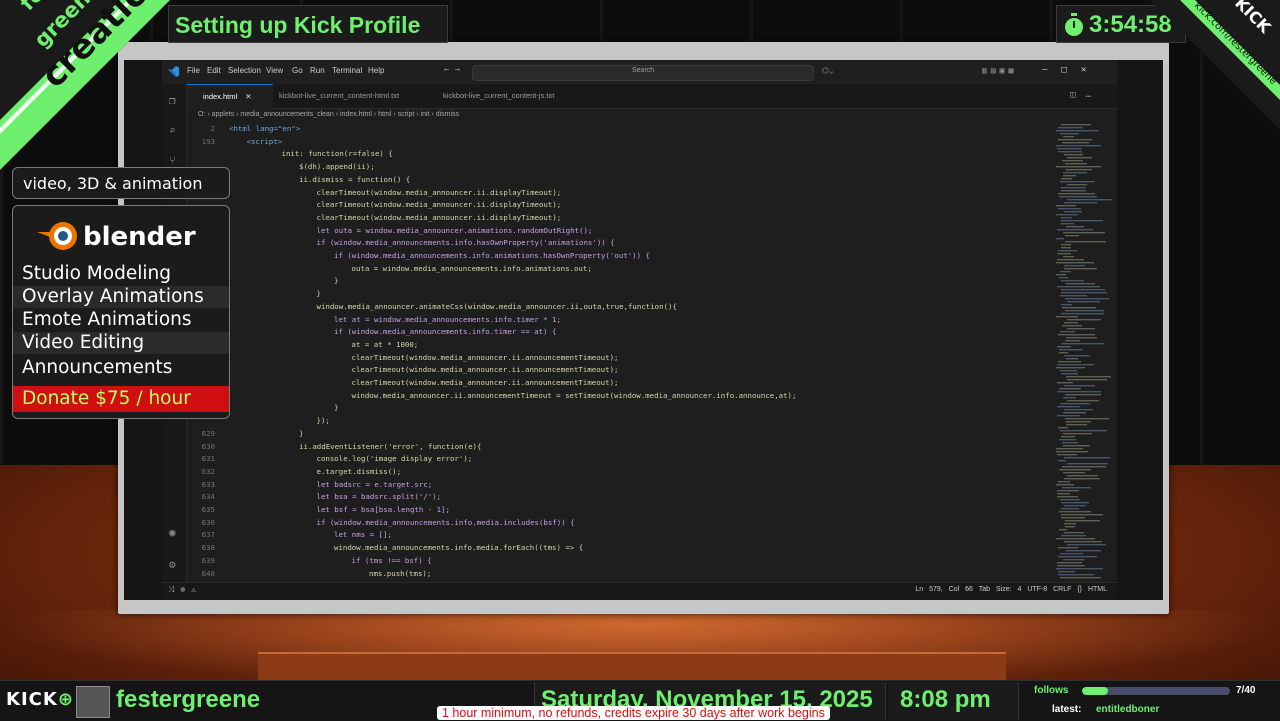 Image resolution: width=1280 pixels, height=721 pixels. Describe the element at coordinates (346, 96) in the screenshot. I see `tab-kickbot-html: kickbot-live_current_content-html.txt` at that location.